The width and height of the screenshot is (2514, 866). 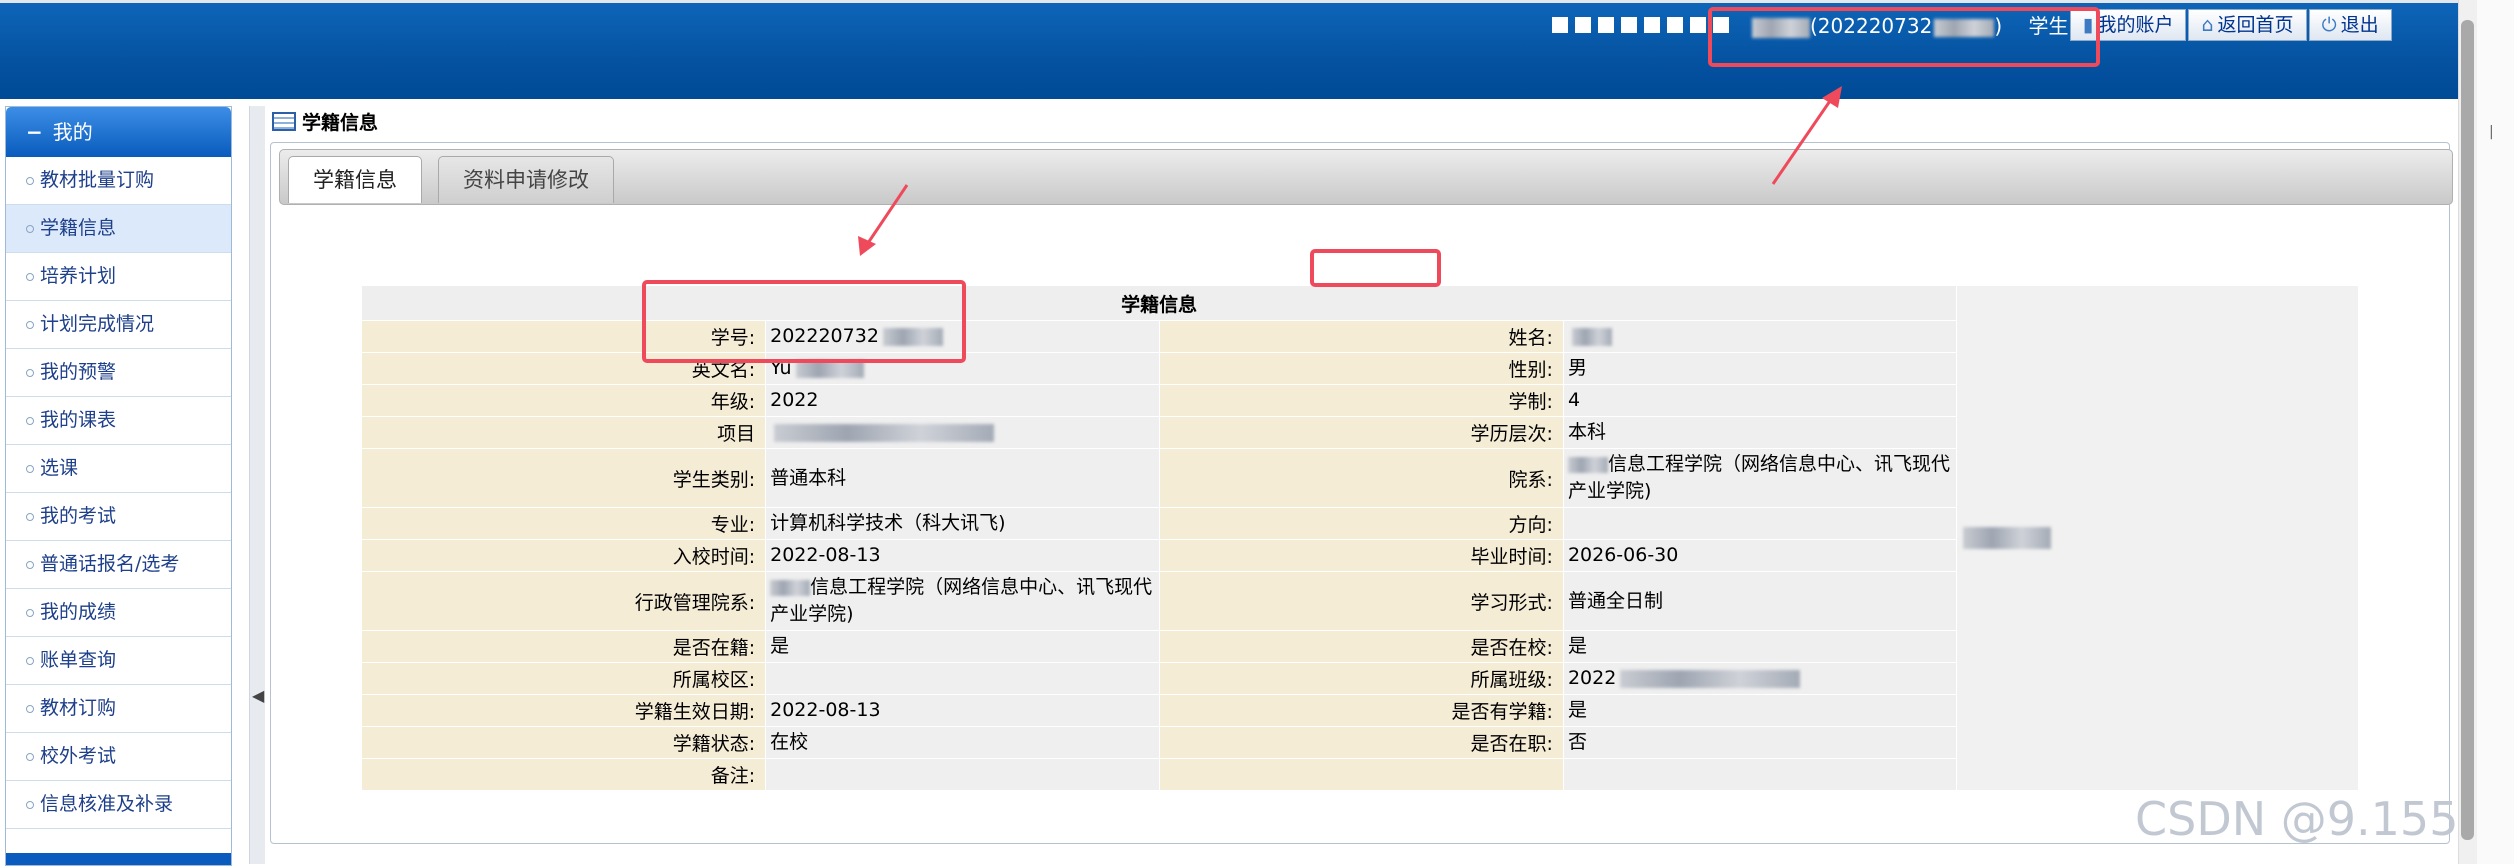 What do you see at coordinates (1350, 171) in the screenshot?
I see `annotation-arrows` at bounding box center [1350, 171].